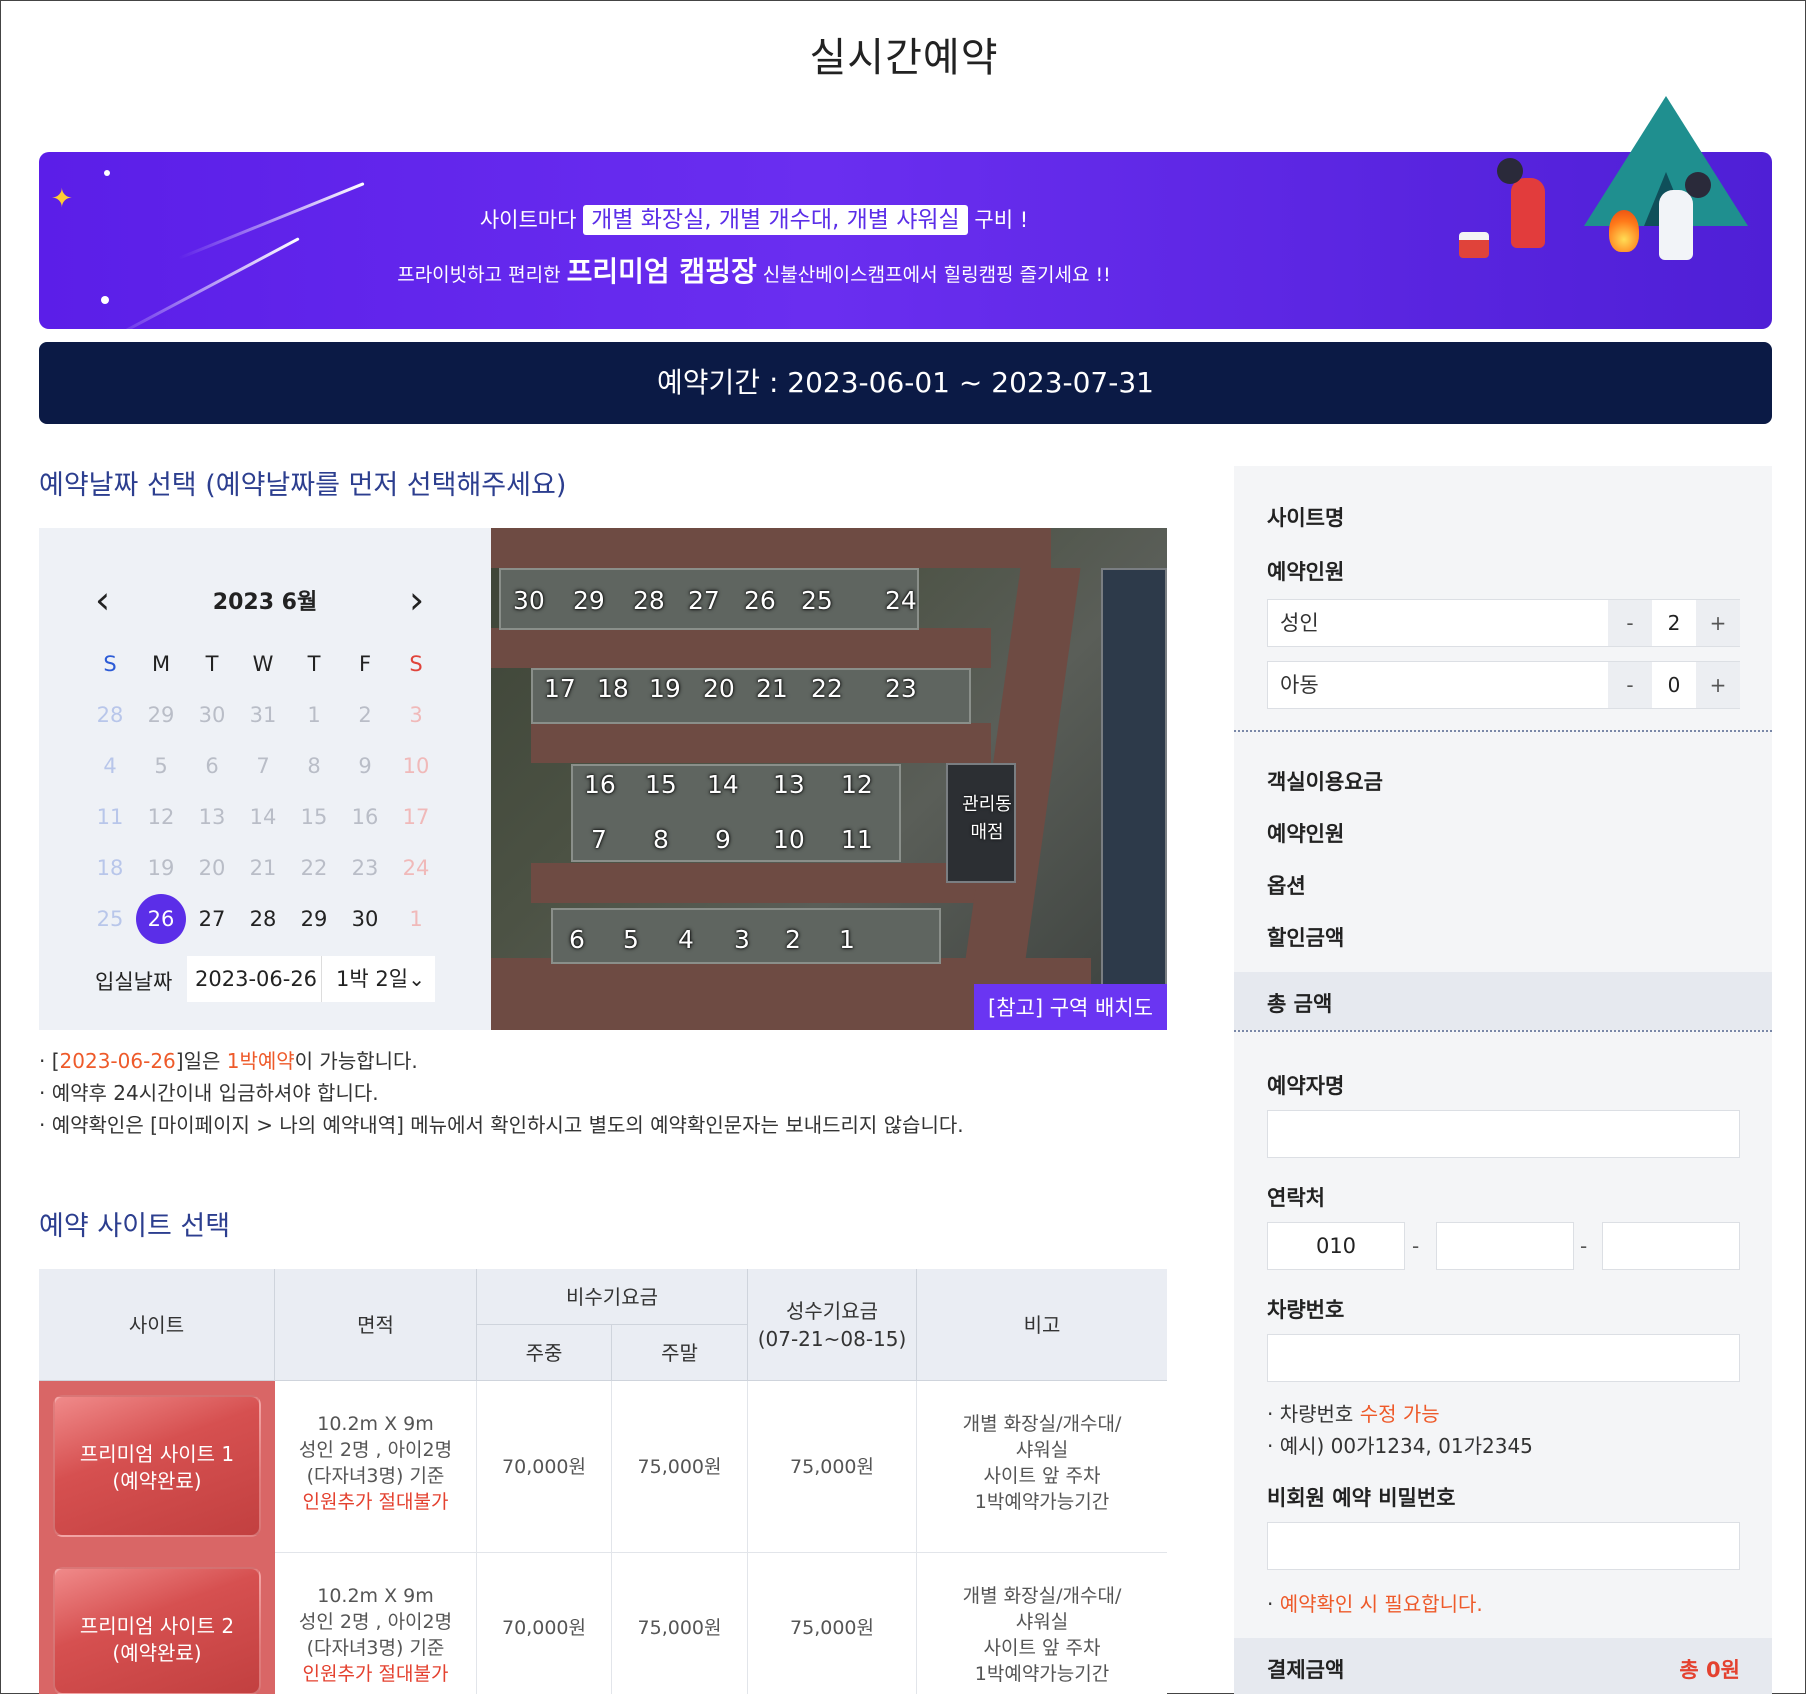 Image resolution: width=1806 pixels, height=1694 pixels. I want to click on map-site-number: 14, so click(723, 784).